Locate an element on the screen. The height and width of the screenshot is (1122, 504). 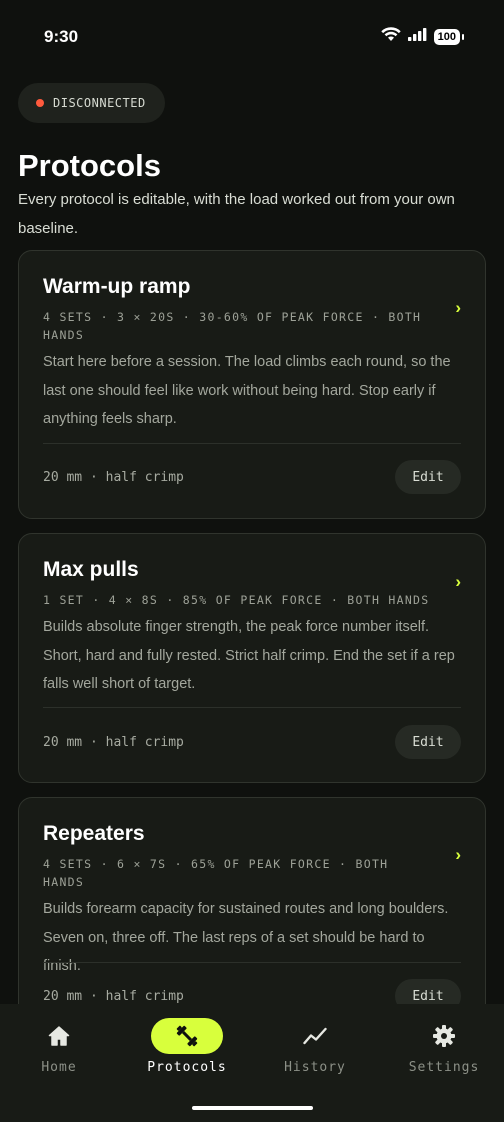
system-icons: 100 is located at coordinates (422, 37).